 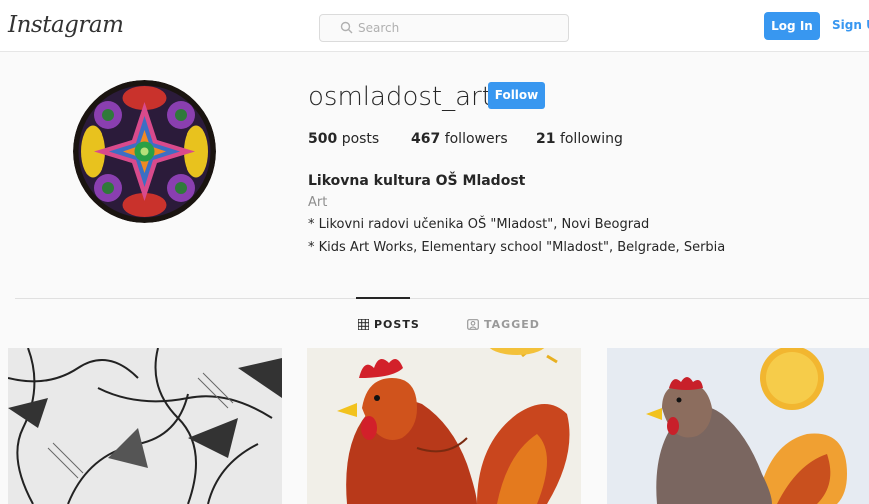 I want to click on followers-count: 467, so click(x=426, y=139).